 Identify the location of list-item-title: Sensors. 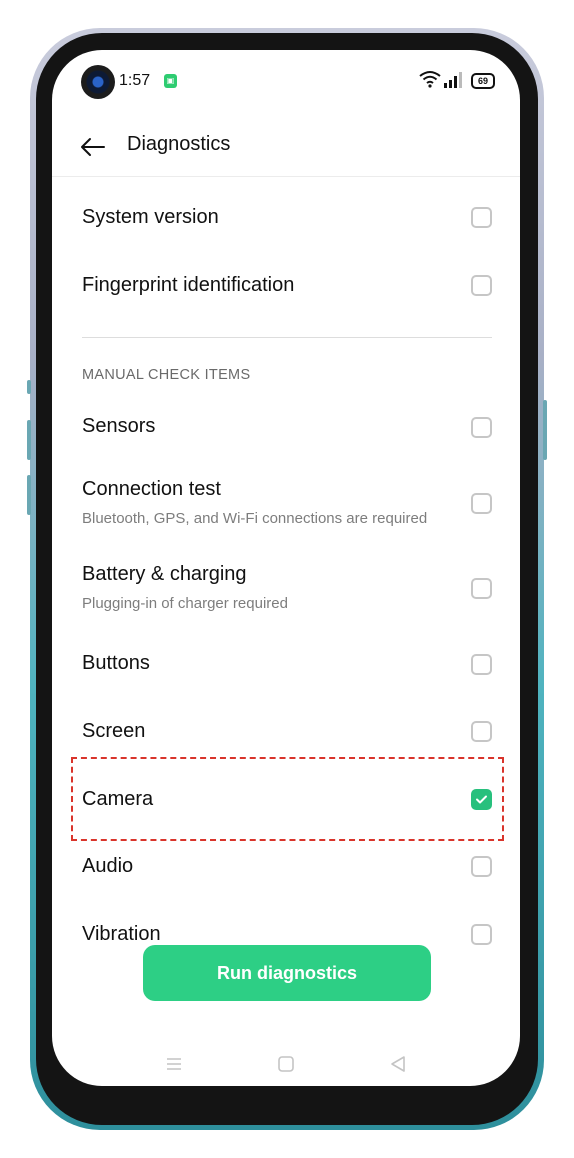
(119, 426).